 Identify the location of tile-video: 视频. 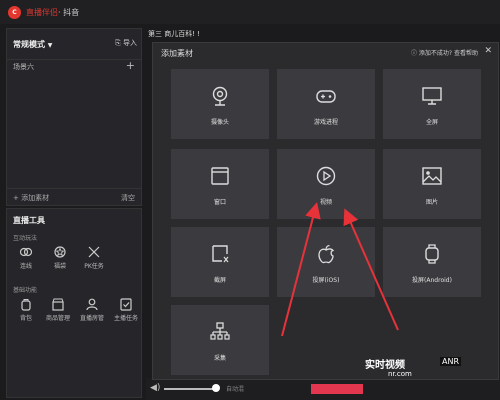
(326, 184).